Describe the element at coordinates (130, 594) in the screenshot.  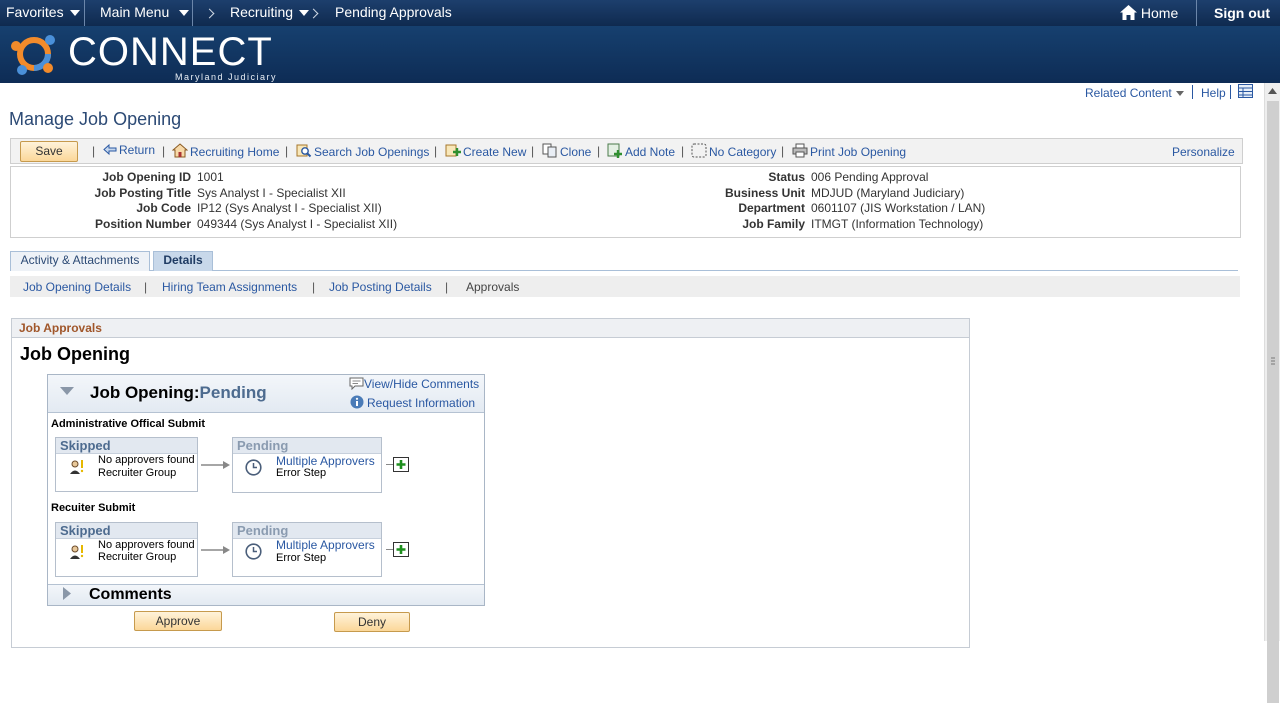
I see `comments-title: Comments` at that location.